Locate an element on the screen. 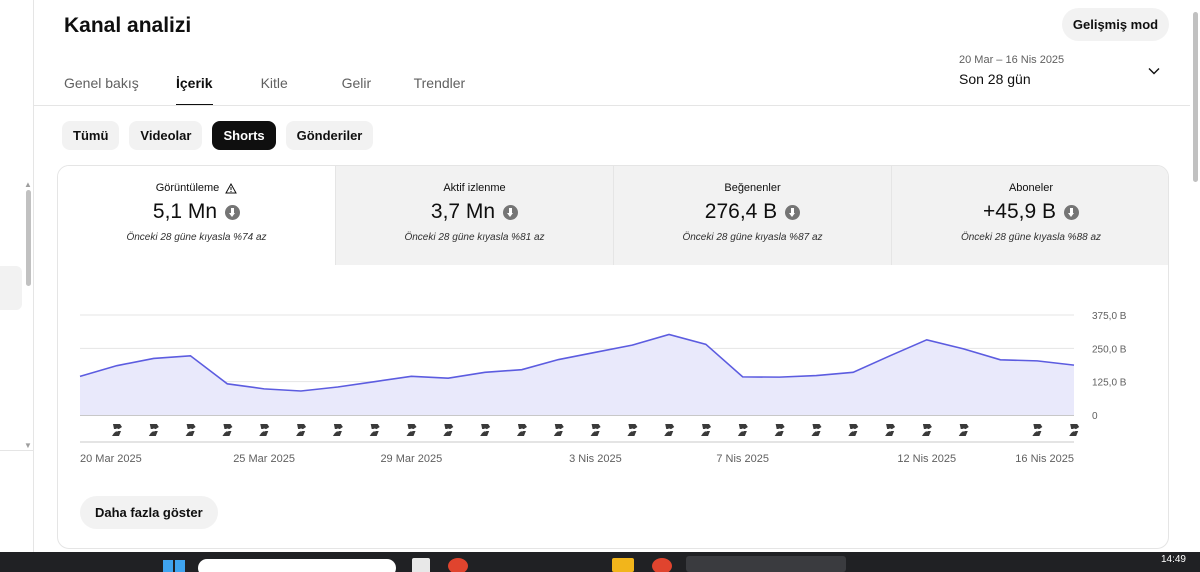 The image size is (1200, 572). x-tick-label: 7 Nis 2025 is located at coordinates (742, 459).